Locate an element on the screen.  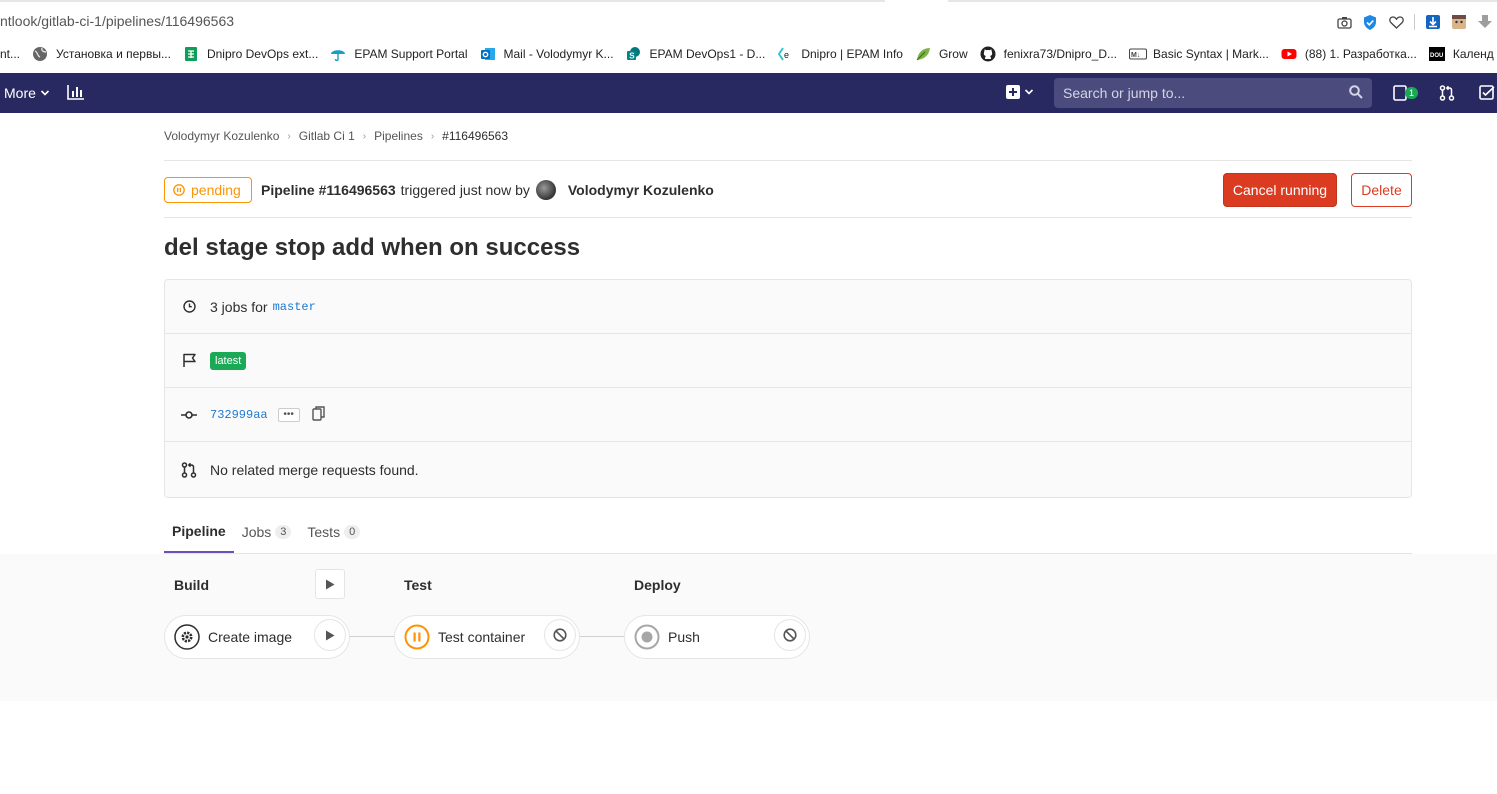
dou-icon: DOU is located at coordinates (1436, 54).